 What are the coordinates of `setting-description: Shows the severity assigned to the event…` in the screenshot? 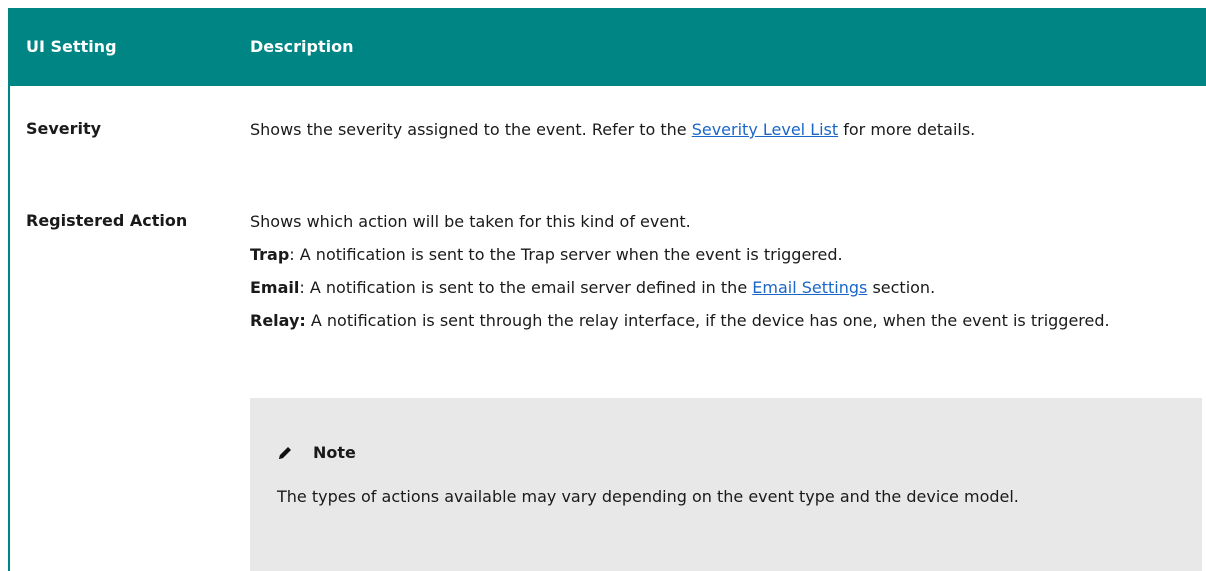 It's located at (725, 129).